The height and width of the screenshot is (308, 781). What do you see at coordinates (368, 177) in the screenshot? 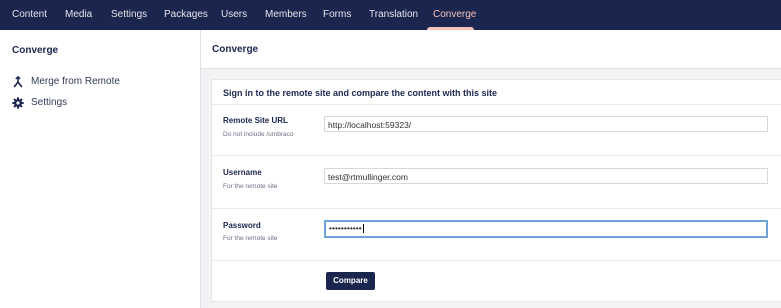
I see `username-value: test@rtmullinger.com` at bounding box center [368, 177].